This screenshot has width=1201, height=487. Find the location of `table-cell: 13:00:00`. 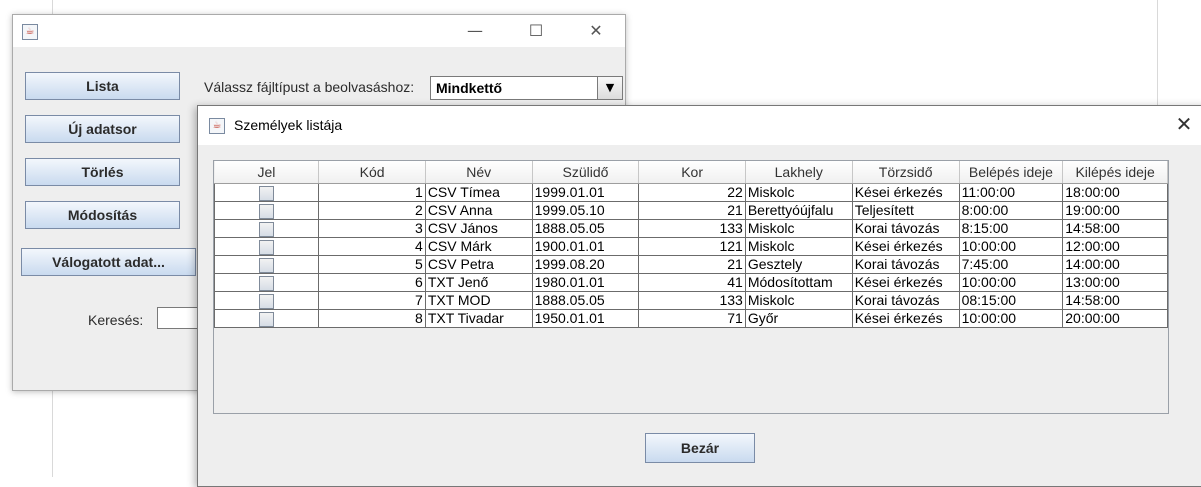

table-cell: 13:00:00 is located at coordinates (1115, 282).